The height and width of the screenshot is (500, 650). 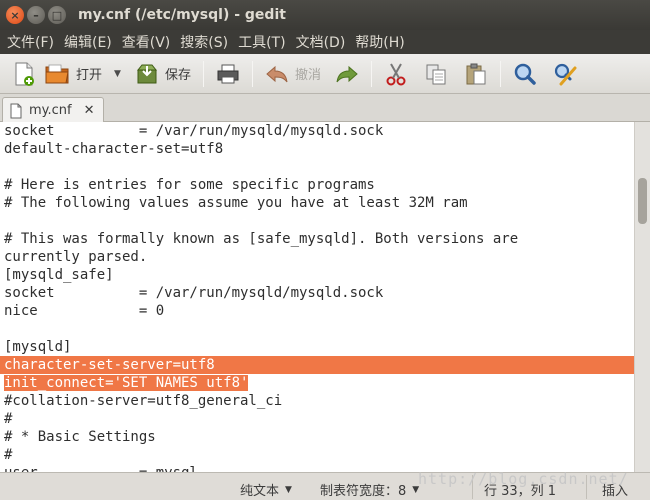 What do you see at coordinates (182, 15) in the screenshot?
I see `window-title: my.cnf (/etc/mysql) - gedit` at bounding box center [182, 15].